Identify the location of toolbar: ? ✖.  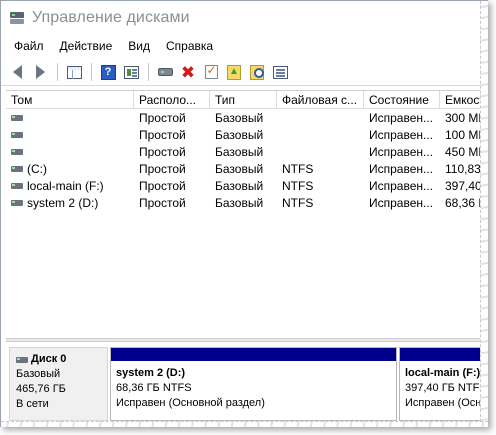
(244, 72).